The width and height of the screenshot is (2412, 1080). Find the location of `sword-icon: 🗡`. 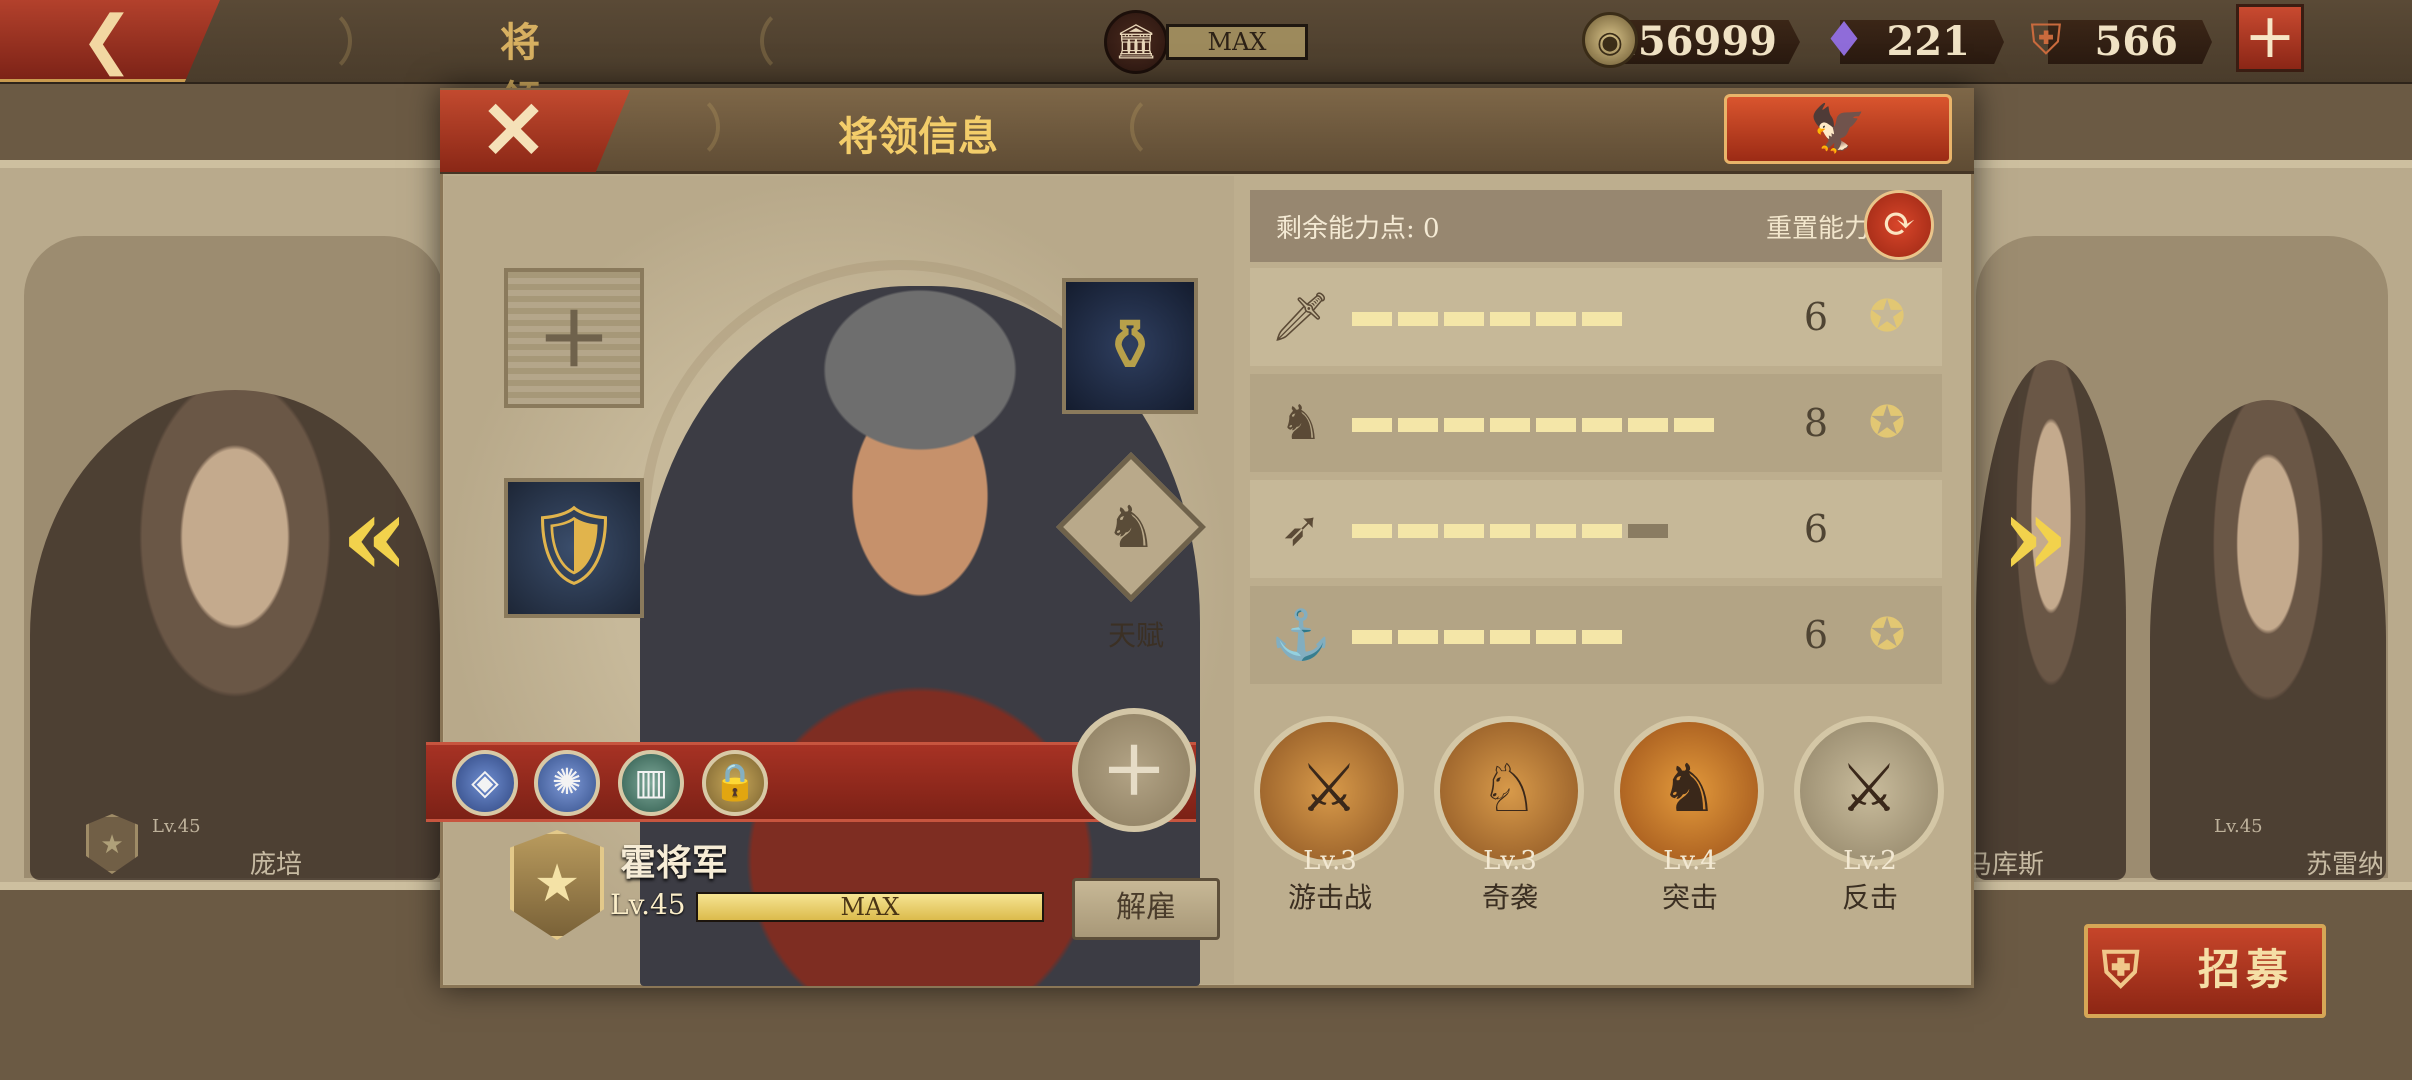

sword-icon: 🗡 is located at coordinates (1301, 317).